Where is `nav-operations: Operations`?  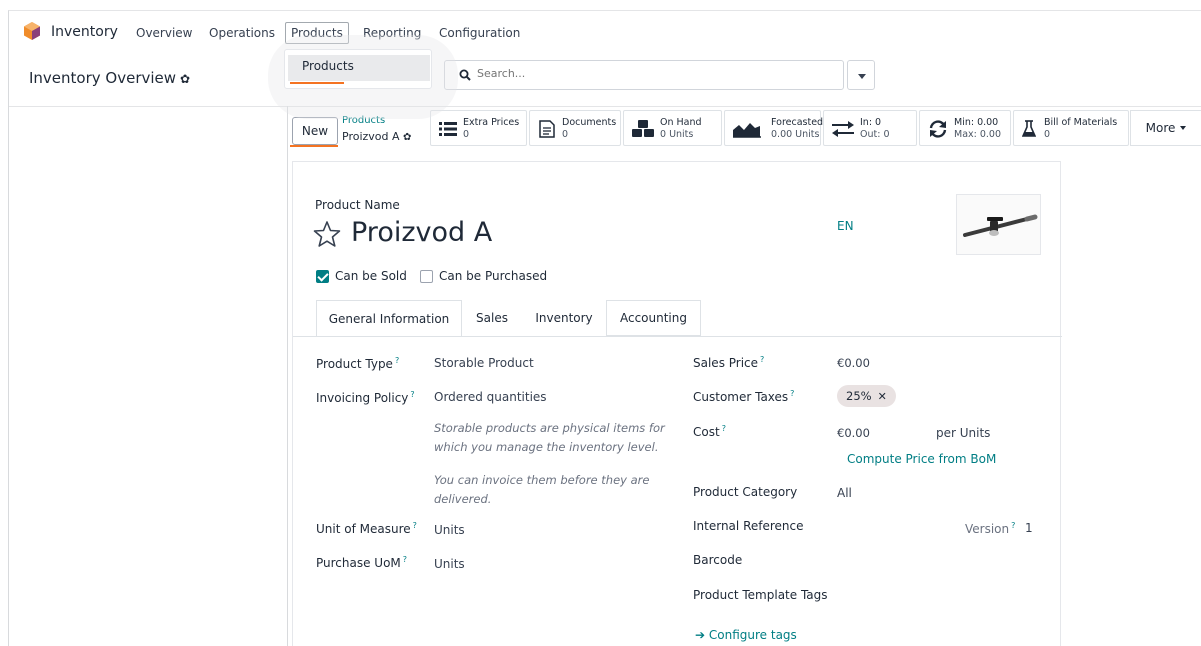 nav-operations: Operations is located at coordinates (242, 33).